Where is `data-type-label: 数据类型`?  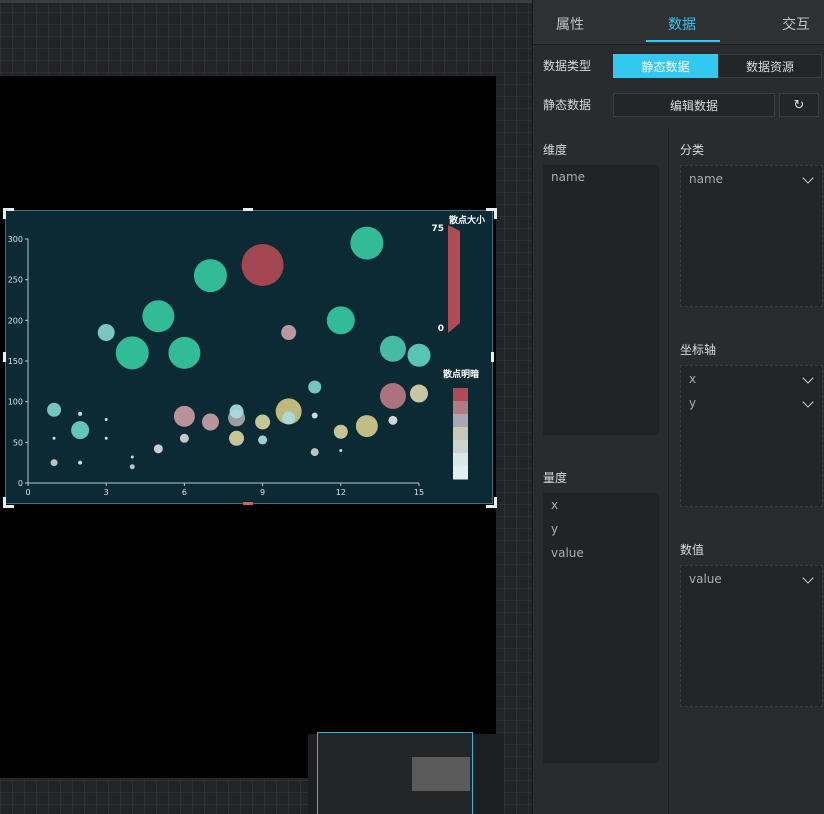
data-type-label: 数据类型 is located at coordinates (567, 66).